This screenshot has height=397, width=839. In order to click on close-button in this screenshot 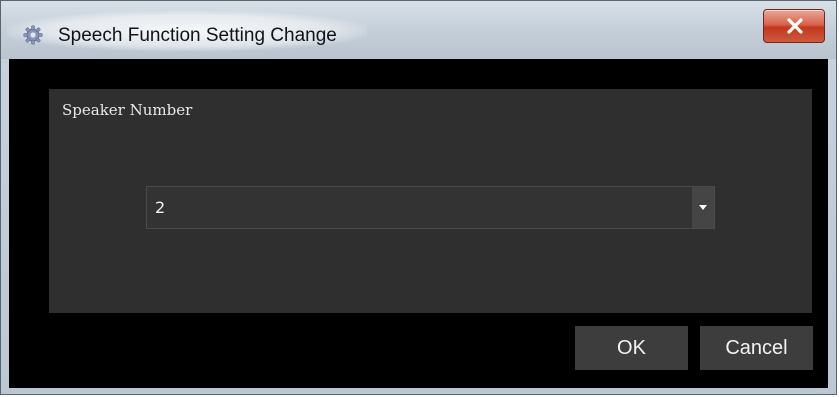, I will do `click(794, 26)`.